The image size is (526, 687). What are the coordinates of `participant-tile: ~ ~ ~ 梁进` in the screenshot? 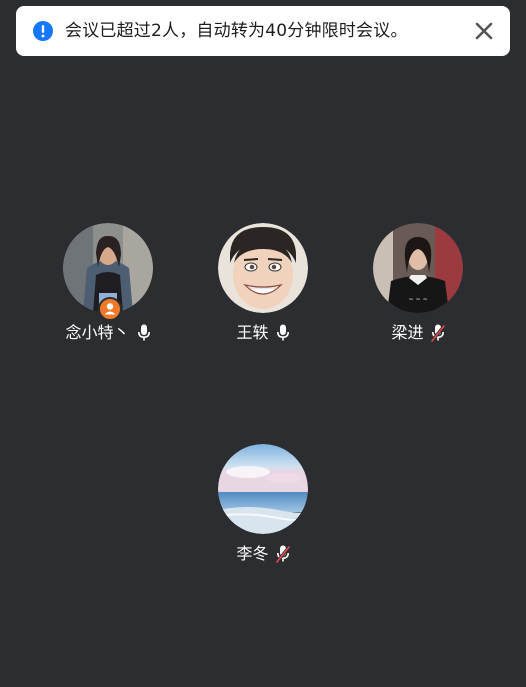 It's located at (418, 283).